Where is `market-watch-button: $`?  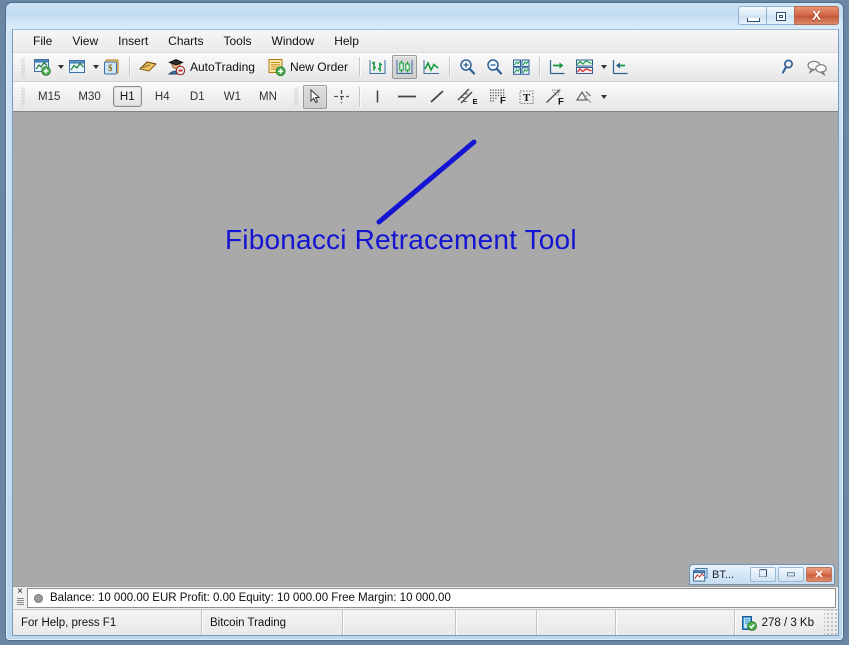 market-watch-button: $ is located at coordinates (112, 67).